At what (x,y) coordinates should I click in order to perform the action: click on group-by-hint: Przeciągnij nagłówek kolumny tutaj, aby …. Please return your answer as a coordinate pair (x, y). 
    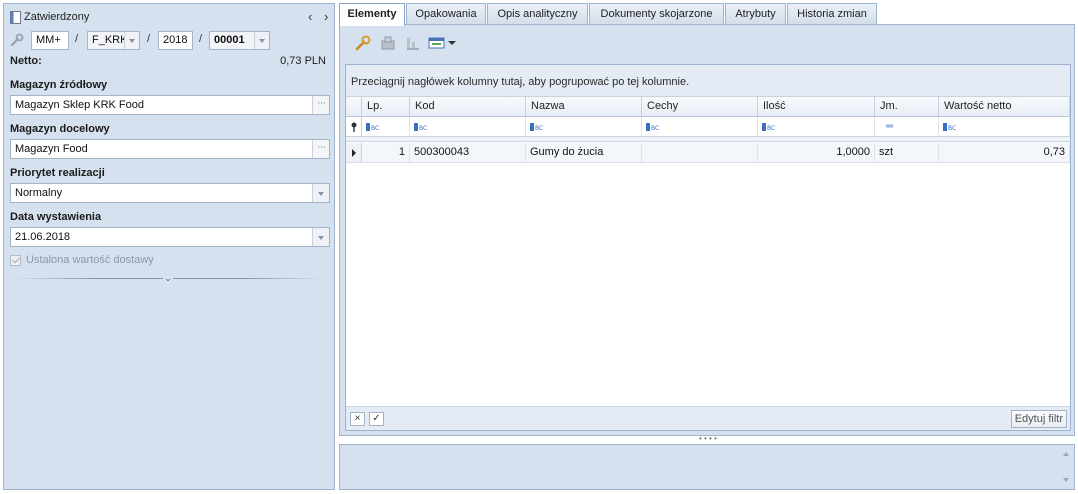
    Looking at the image, I should click on (520, 82).